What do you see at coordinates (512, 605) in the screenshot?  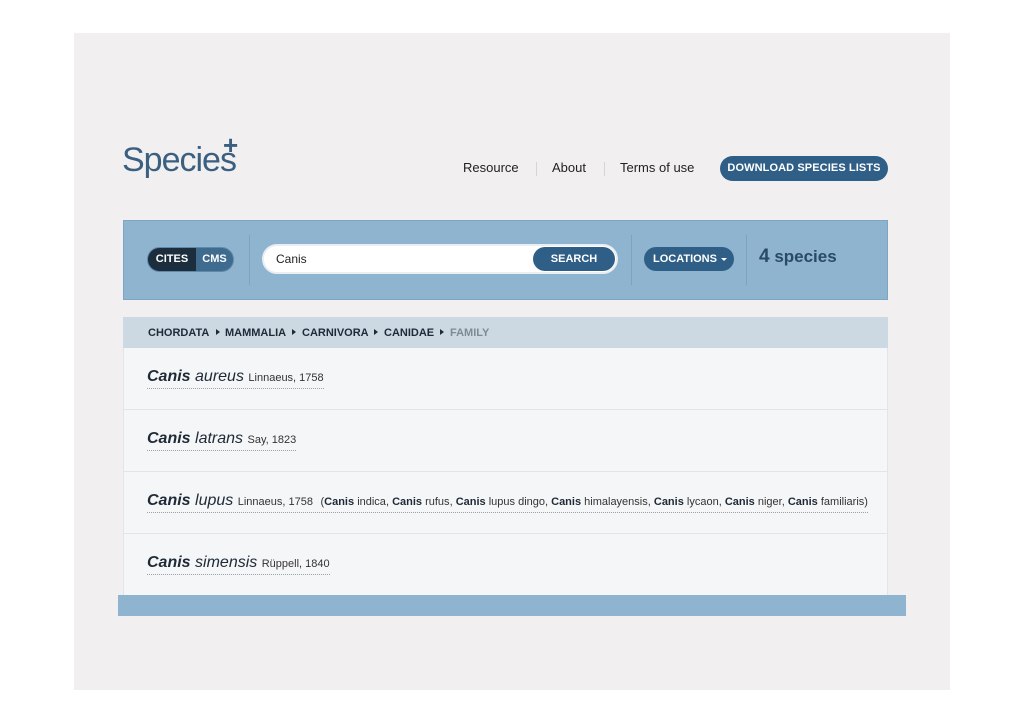 I see `footer-band` at bounding box center [512, 605].